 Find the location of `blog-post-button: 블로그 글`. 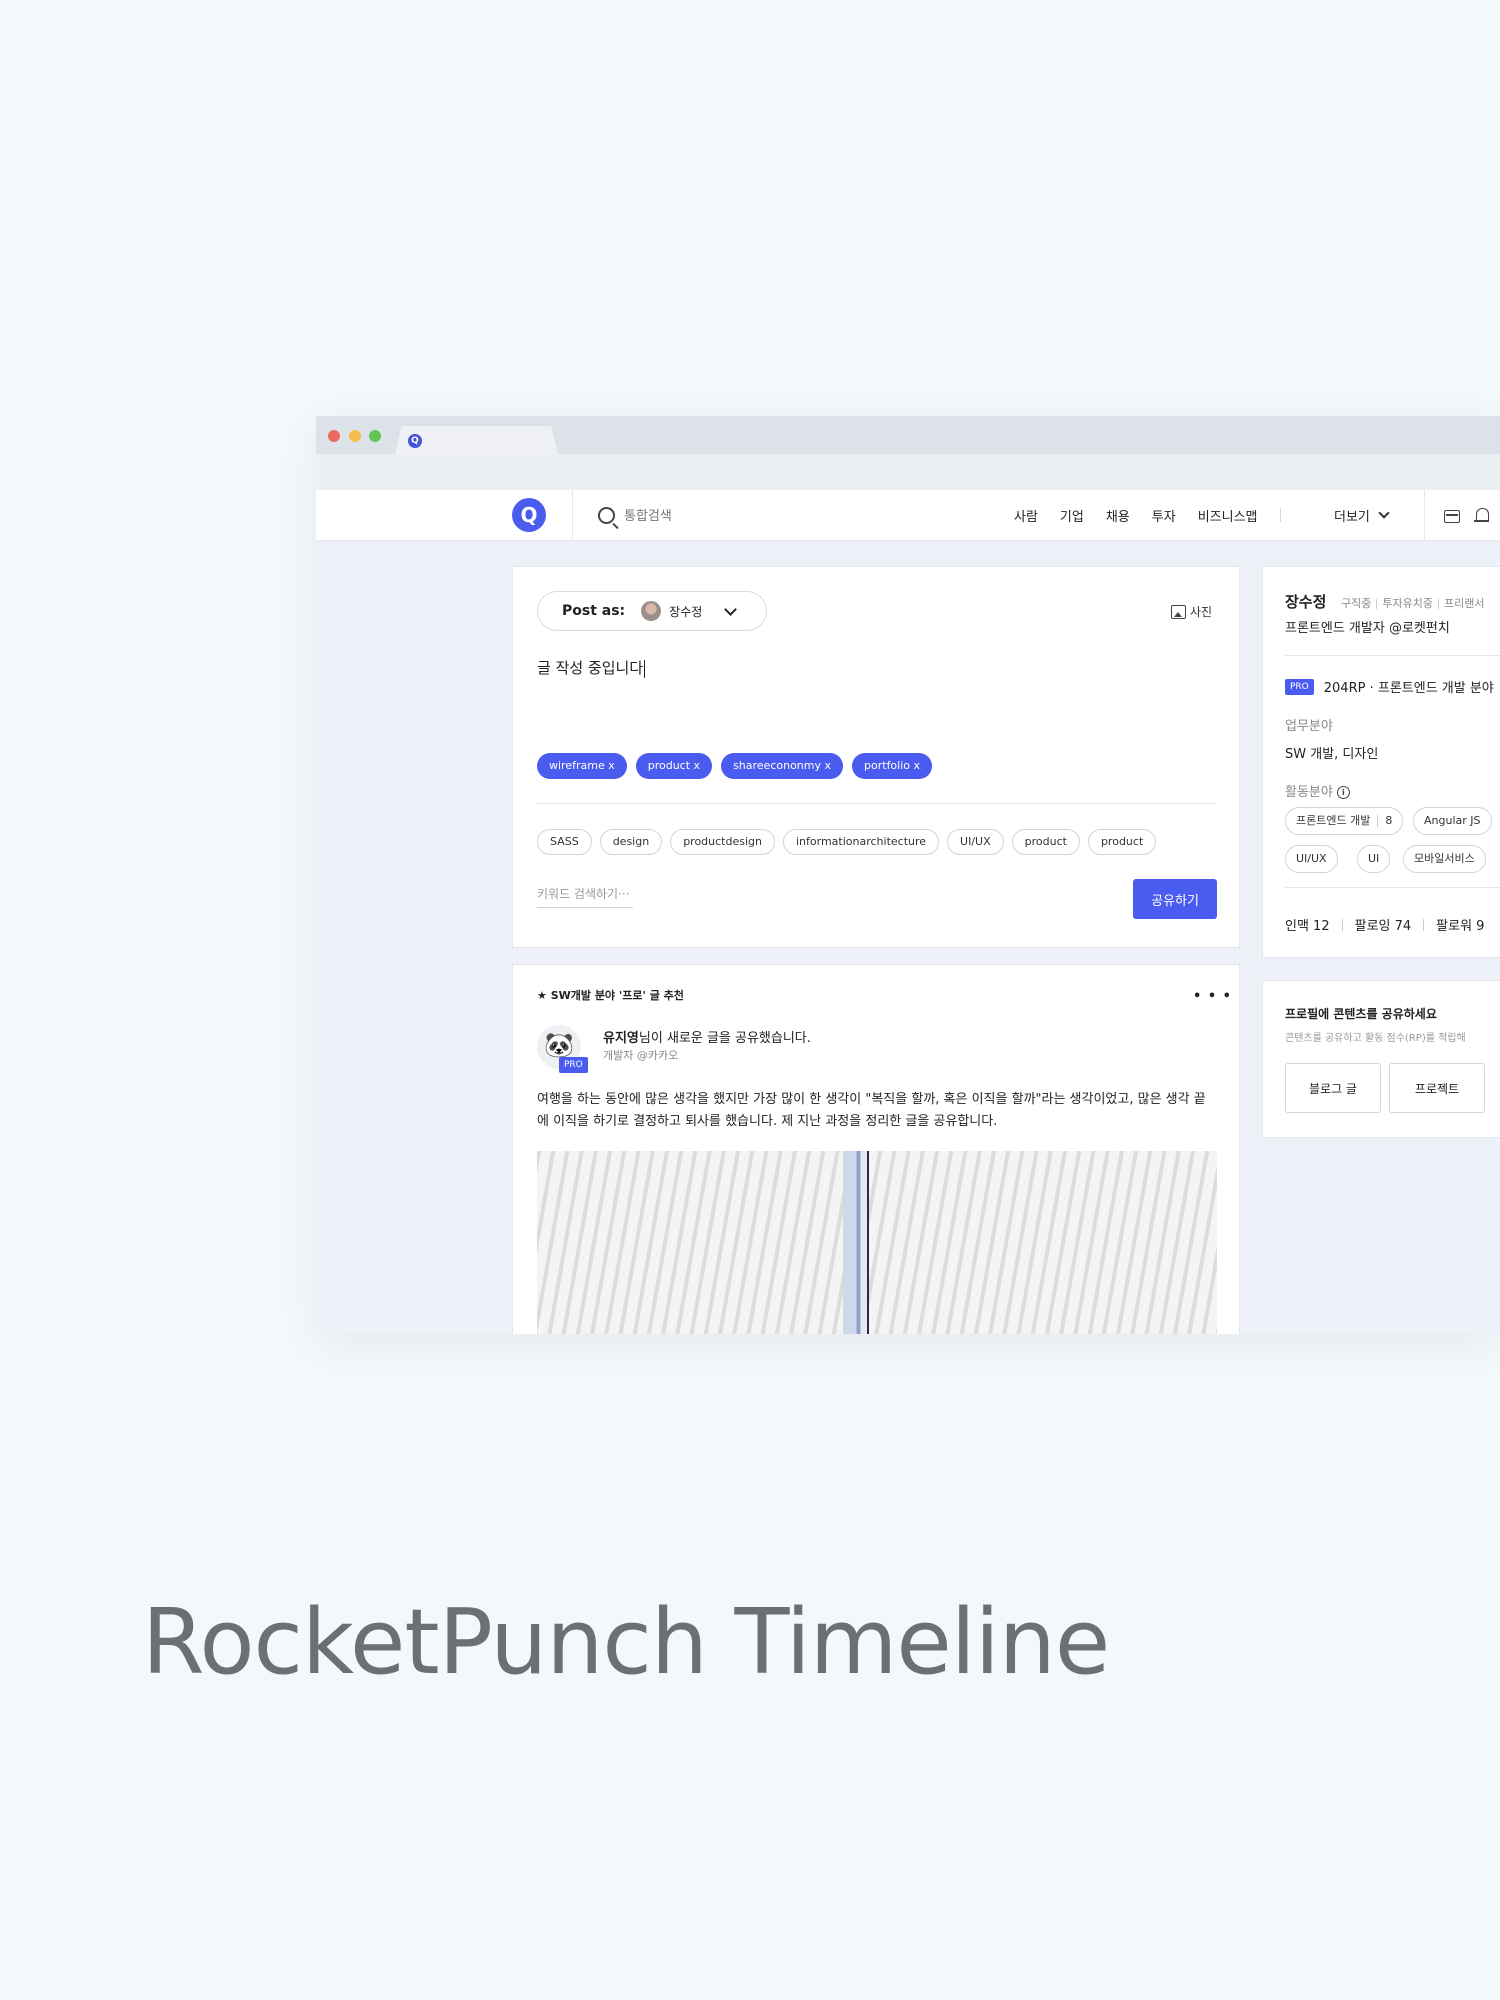

blog-post-button: 블로그 글 is located at coordinates (1333, 1088).